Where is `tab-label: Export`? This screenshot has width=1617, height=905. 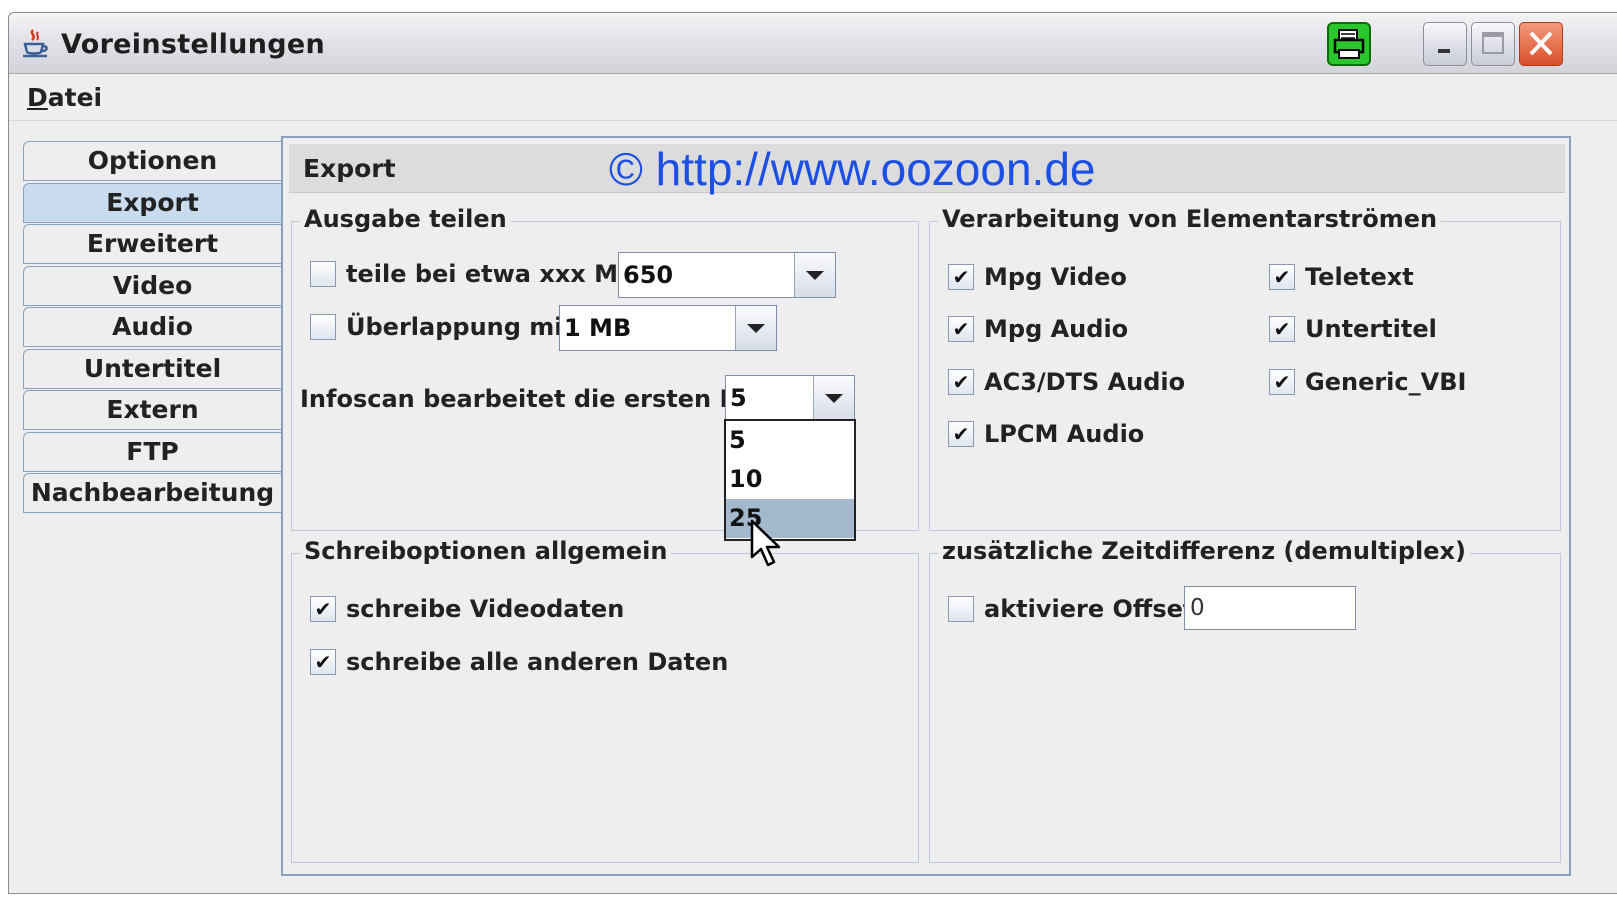
tab-label: Export is located at coordinates (152, 202).